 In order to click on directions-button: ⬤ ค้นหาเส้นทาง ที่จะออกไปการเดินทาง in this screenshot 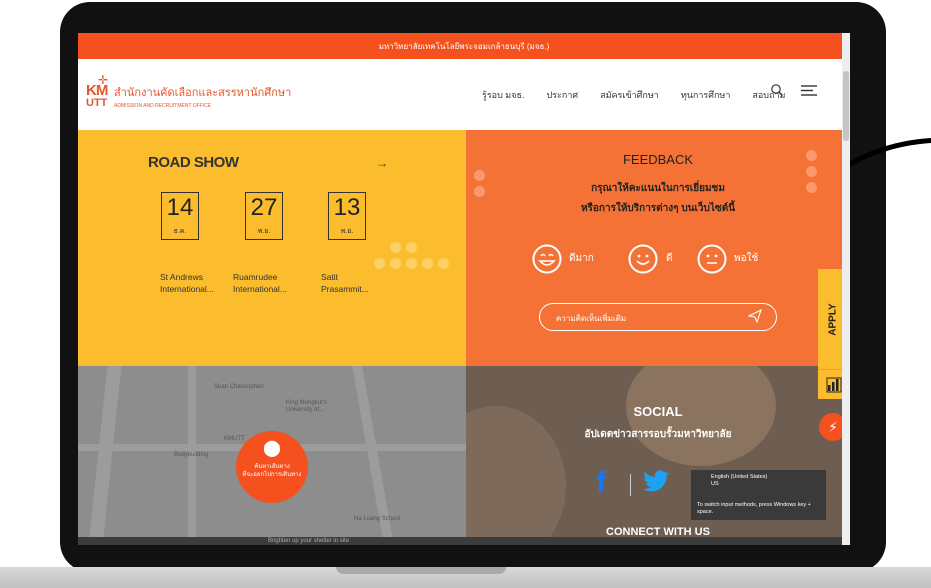, I will do `click(272, 467)`.